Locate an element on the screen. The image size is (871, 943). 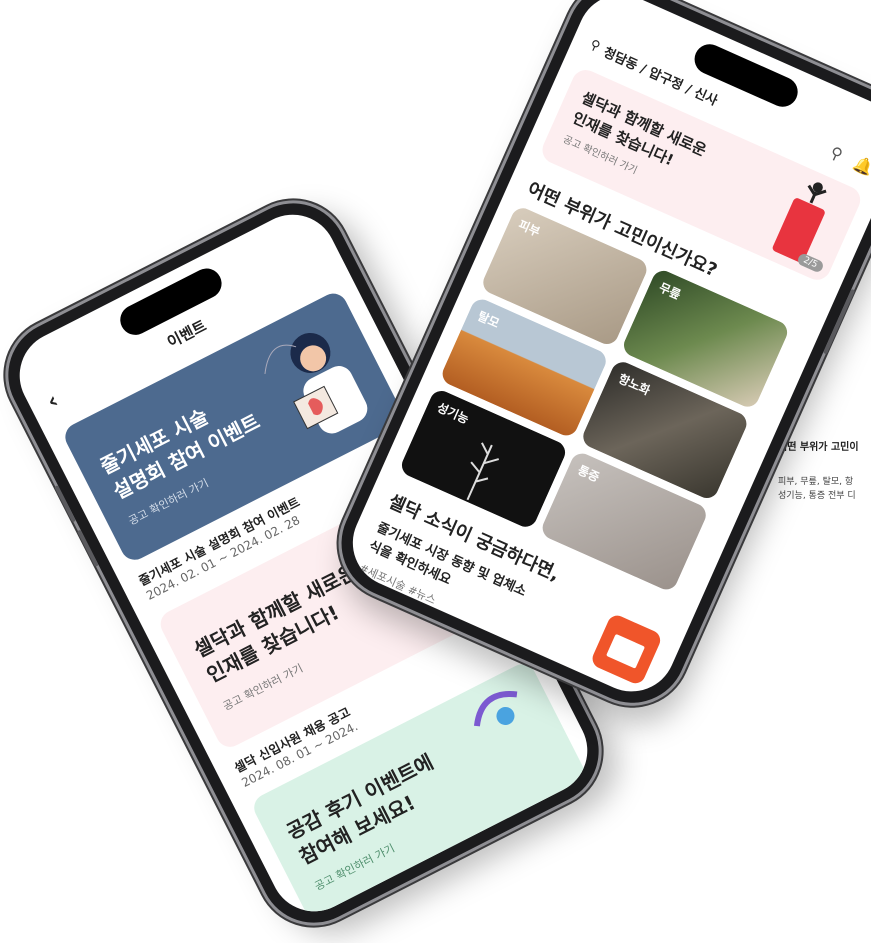
search-icon: ⚲ is located at coordinates (836, 153).